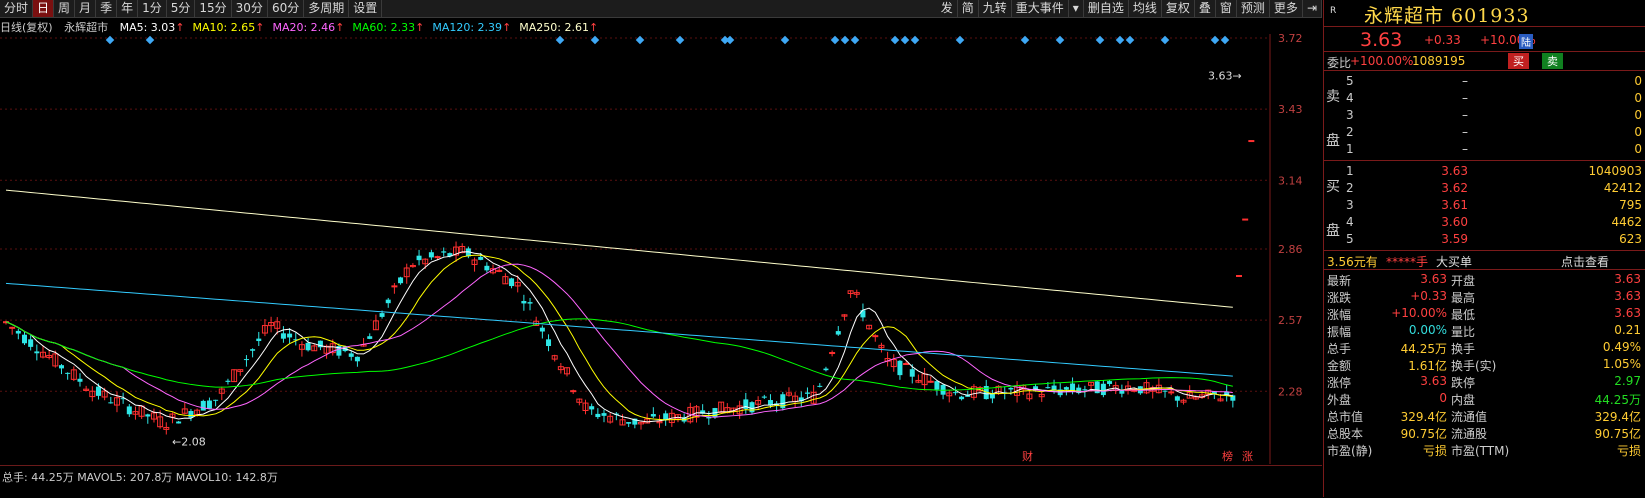  I want to click on period-tab: 60分, so click(286, 8).